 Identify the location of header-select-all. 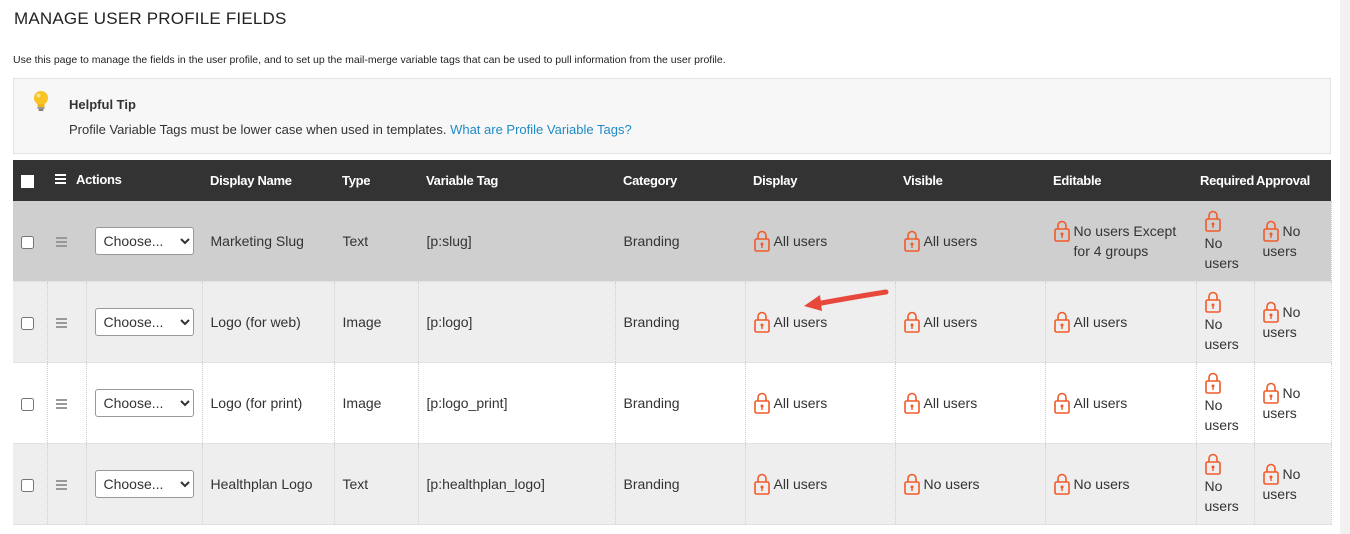
(30, 180).